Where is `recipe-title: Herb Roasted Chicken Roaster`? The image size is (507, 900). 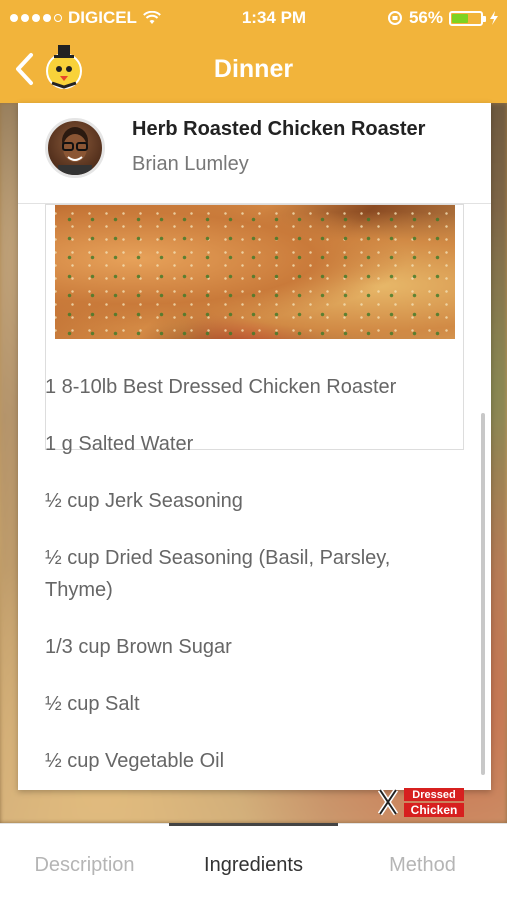
recipe-title: Herb Roasted Chicken Roaster is located at coordinates (279, 129).